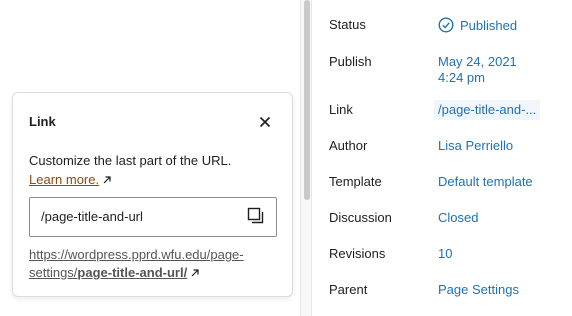 The image size is (572, 316). Describe the element at coordinates (355, 181) in the screenshot. I see `template-label: Template` at that location.